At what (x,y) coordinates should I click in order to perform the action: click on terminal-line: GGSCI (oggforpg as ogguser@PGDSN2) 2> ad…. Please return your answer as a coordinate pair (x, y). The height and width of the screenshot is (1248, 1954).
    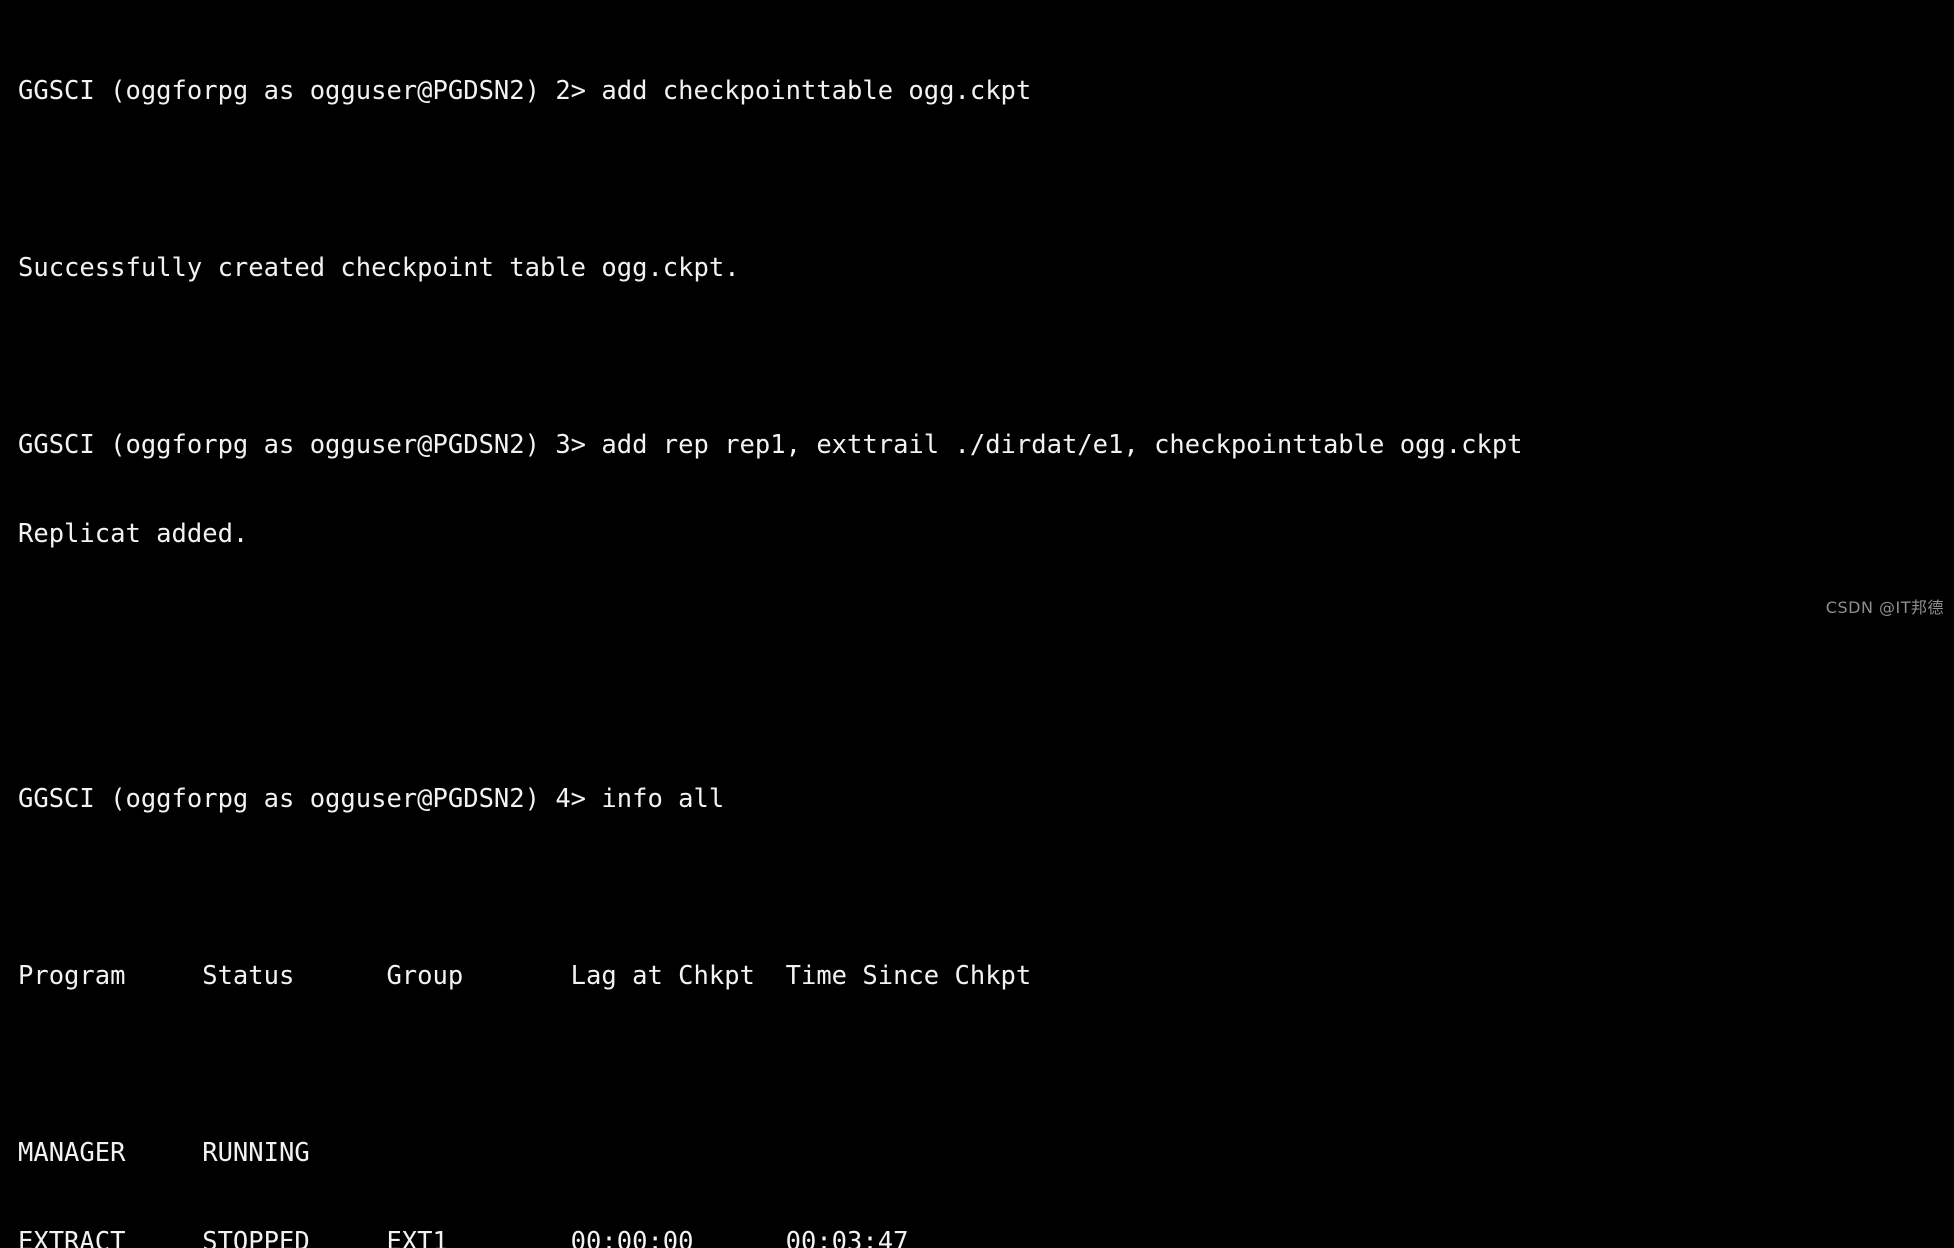
    Looking at the image, I should click on (986, 92).